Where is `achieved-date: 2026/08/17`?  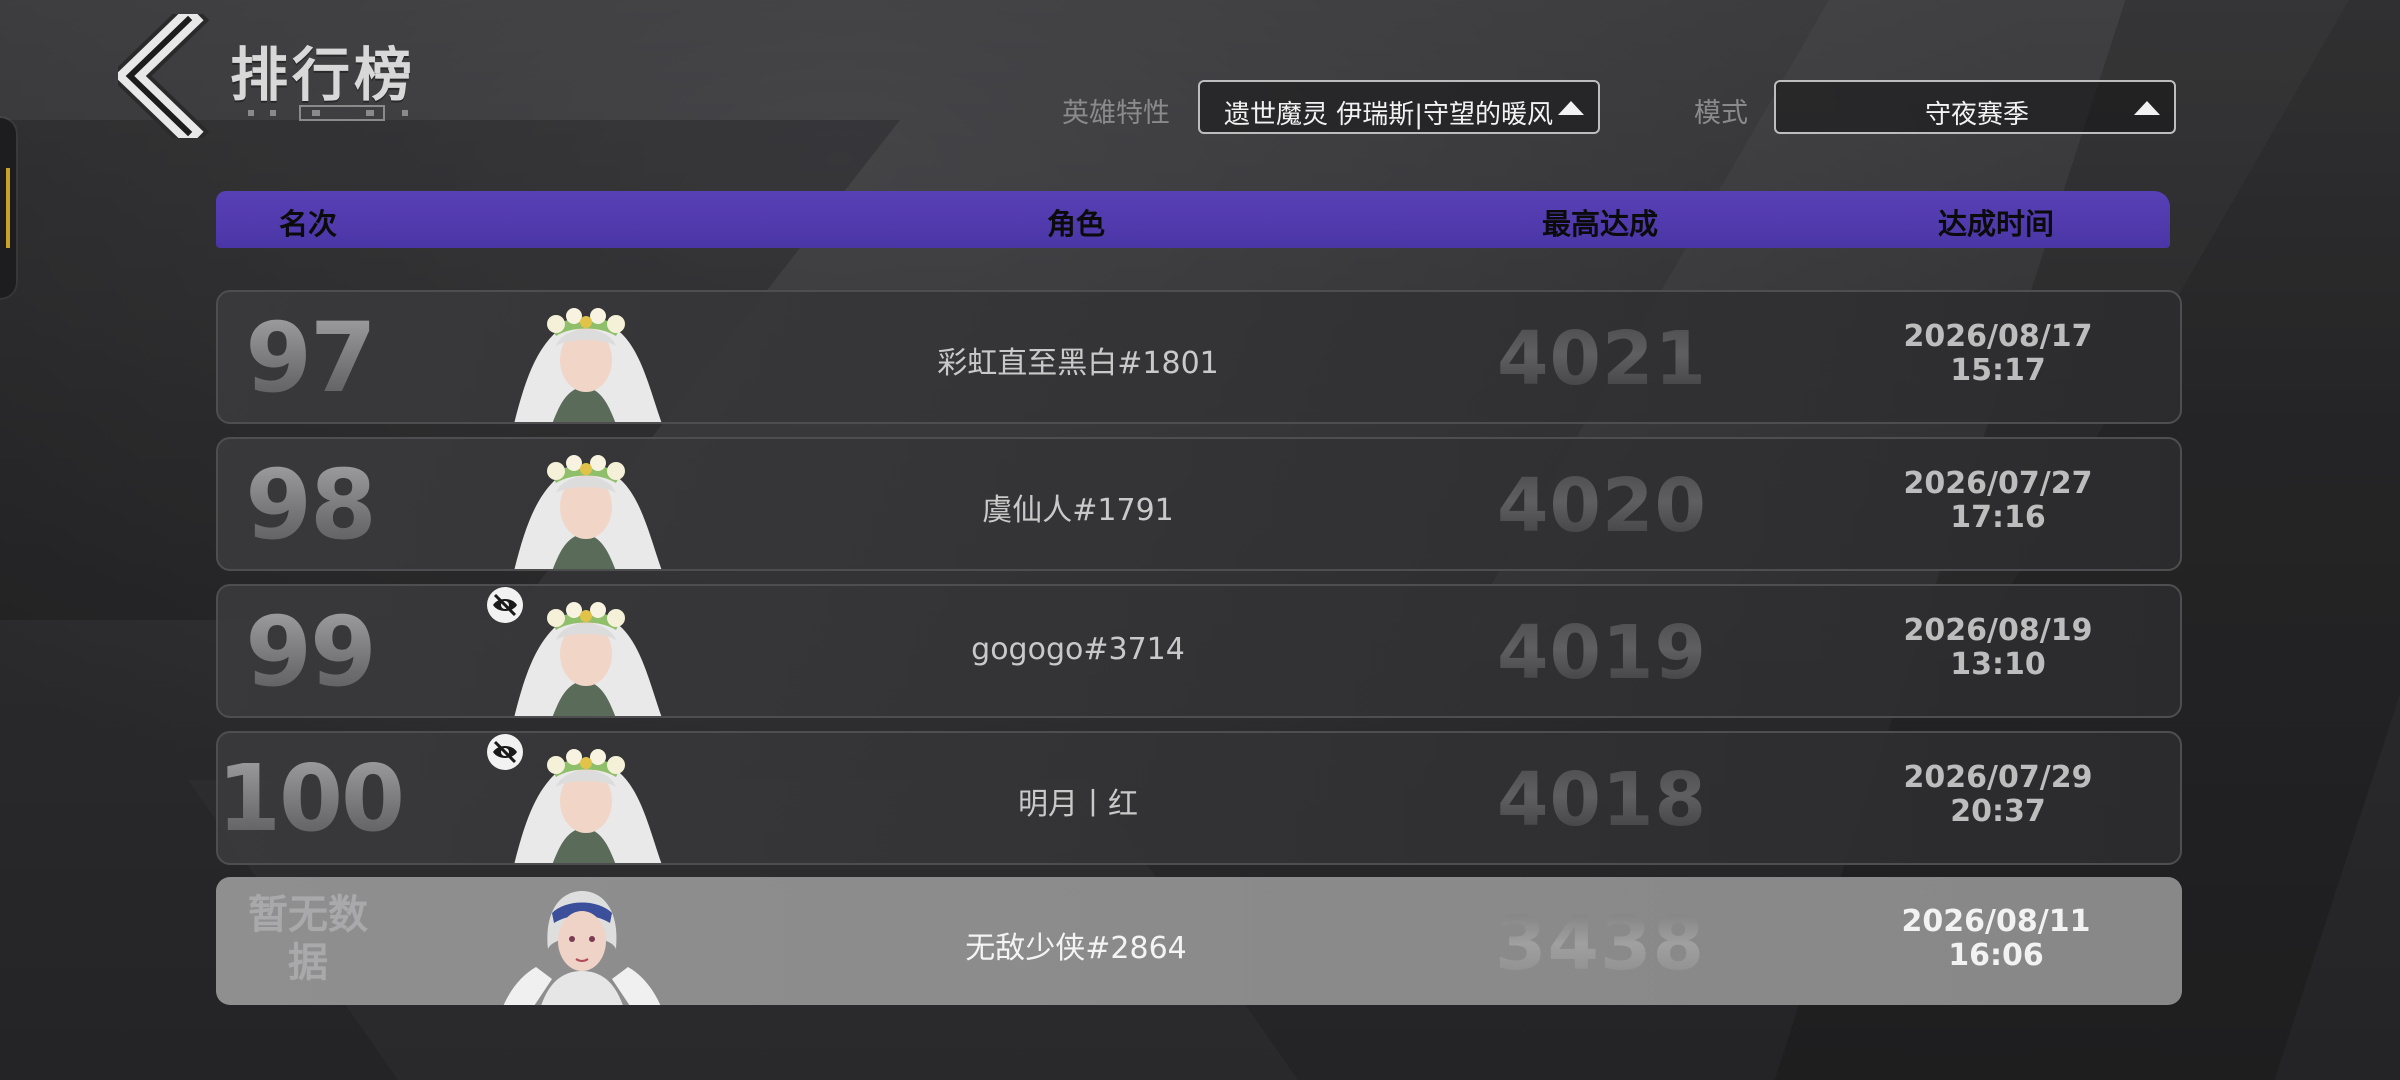
achieved-date: 2026/08/17 is located at coordinates (1998, 336).